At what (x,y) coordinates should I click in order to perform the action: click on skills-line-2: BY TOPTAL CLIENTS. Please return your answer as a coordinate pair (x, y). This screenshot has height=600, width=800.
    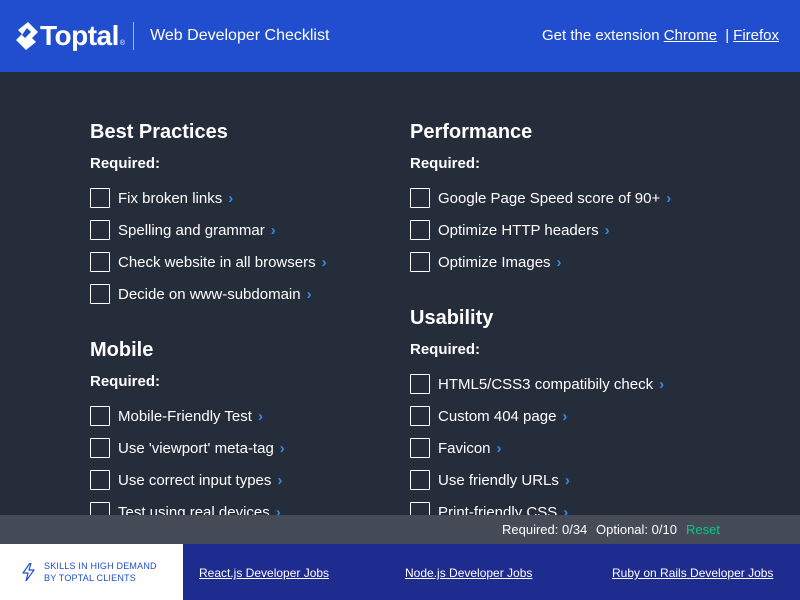
    Looking at the image, I should click on (90, 578).